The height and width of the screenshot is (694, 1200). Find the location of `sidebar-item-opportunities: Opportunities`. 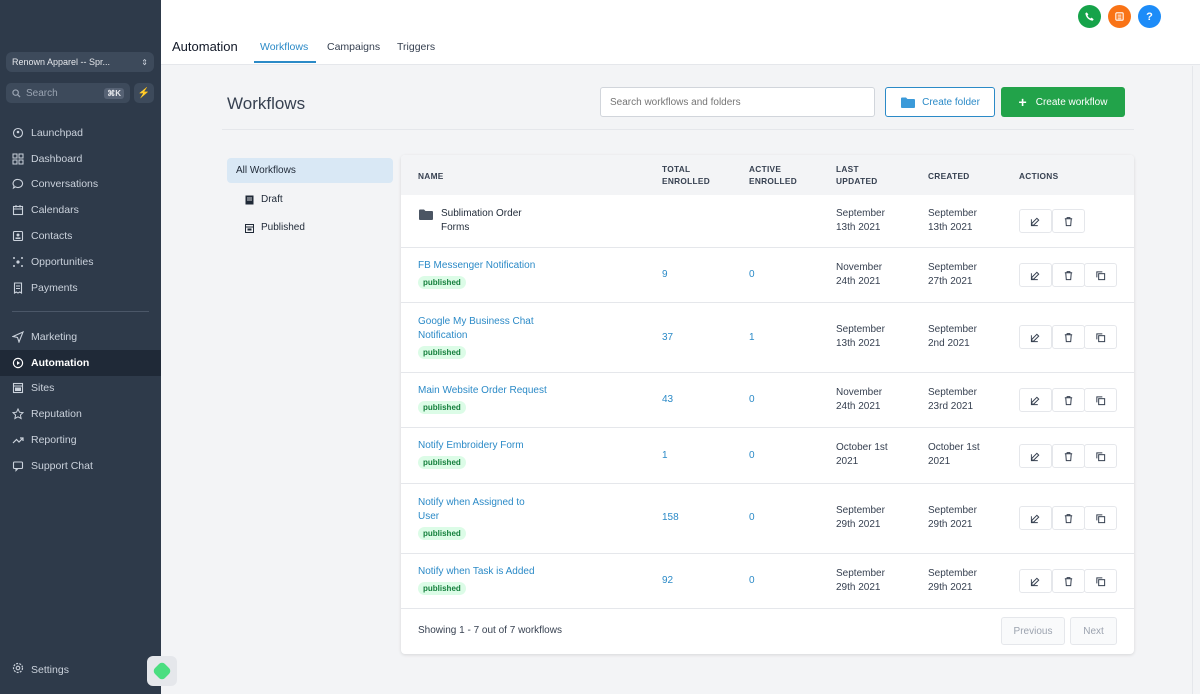

sidebar-item-opportunities: Opportunities is located at coordinates (80, 262).